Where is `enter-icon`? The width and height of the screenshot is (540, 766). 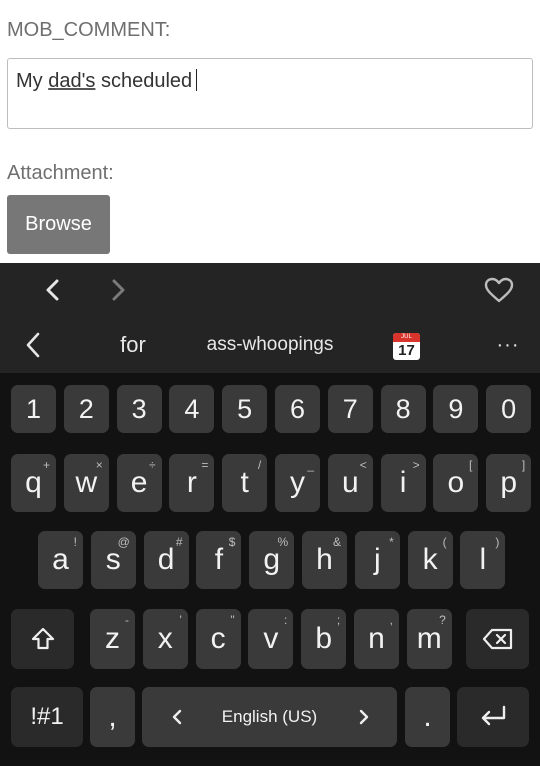
enter-icon is located at coordinates (493, 715).